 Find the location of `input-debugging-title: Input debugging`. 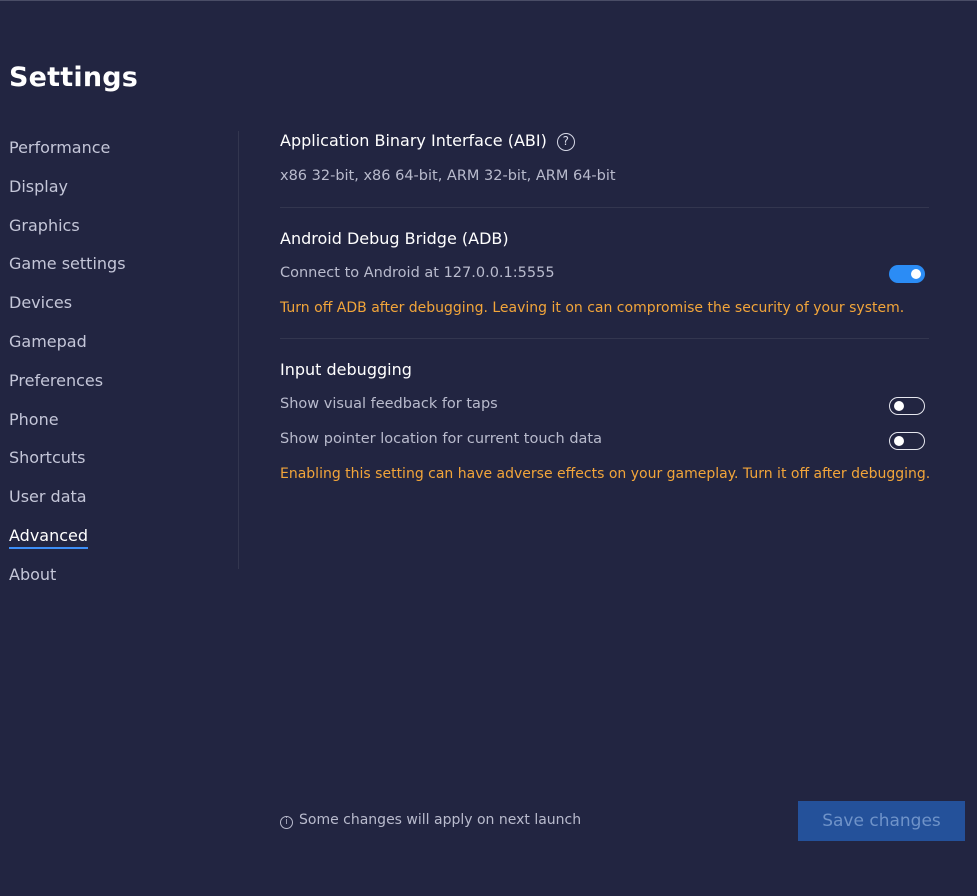

input-debugging-title: Input debugging is located at coordinates (346, 369).